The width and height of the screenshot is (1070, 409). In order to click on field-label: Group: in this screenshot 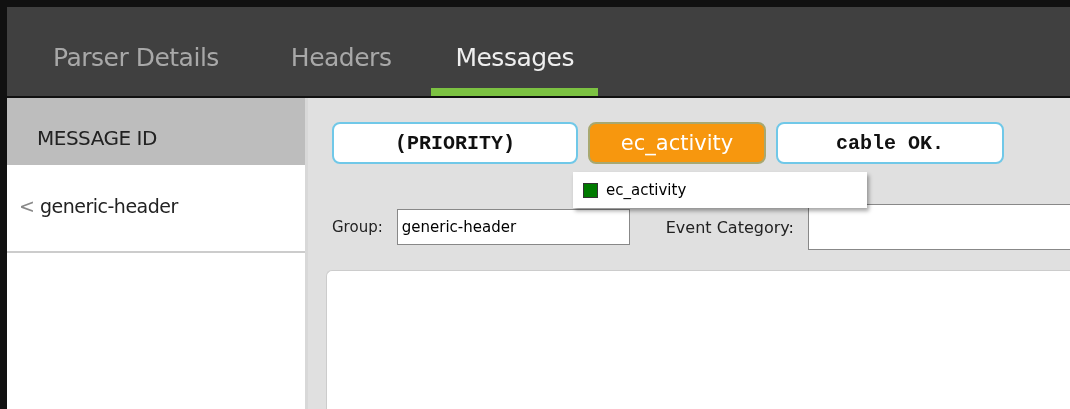, I will do `click(357, 227)`.